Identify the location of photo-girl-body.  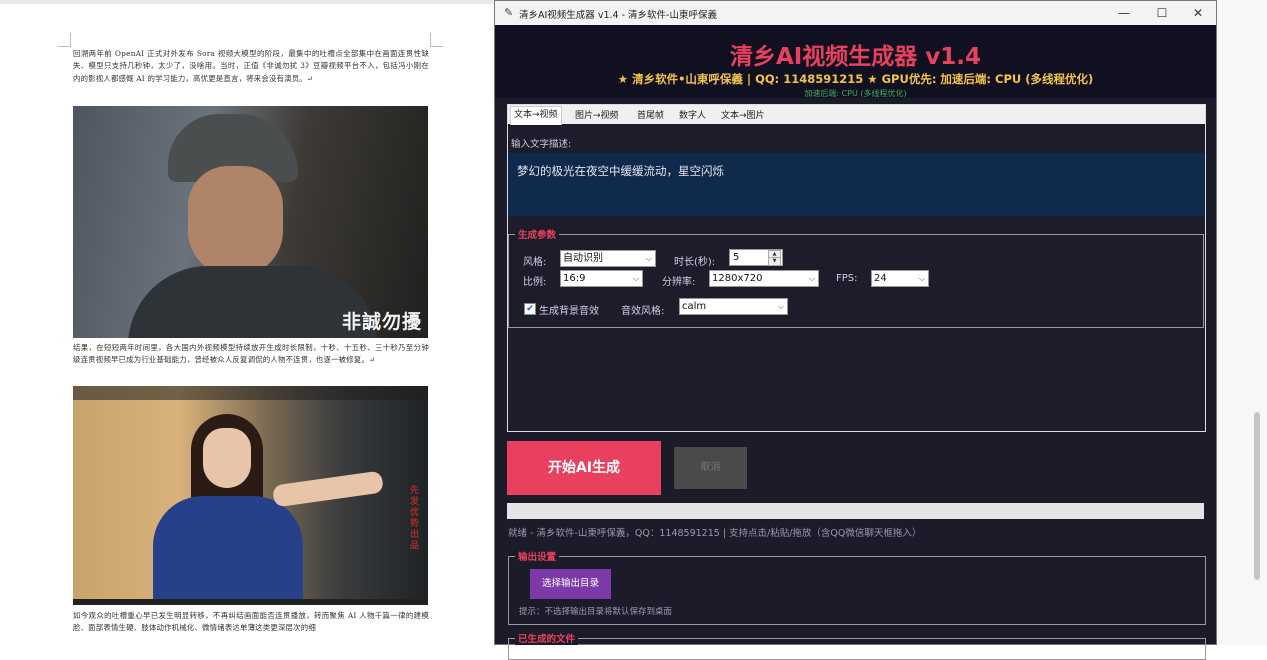
(228, 550).